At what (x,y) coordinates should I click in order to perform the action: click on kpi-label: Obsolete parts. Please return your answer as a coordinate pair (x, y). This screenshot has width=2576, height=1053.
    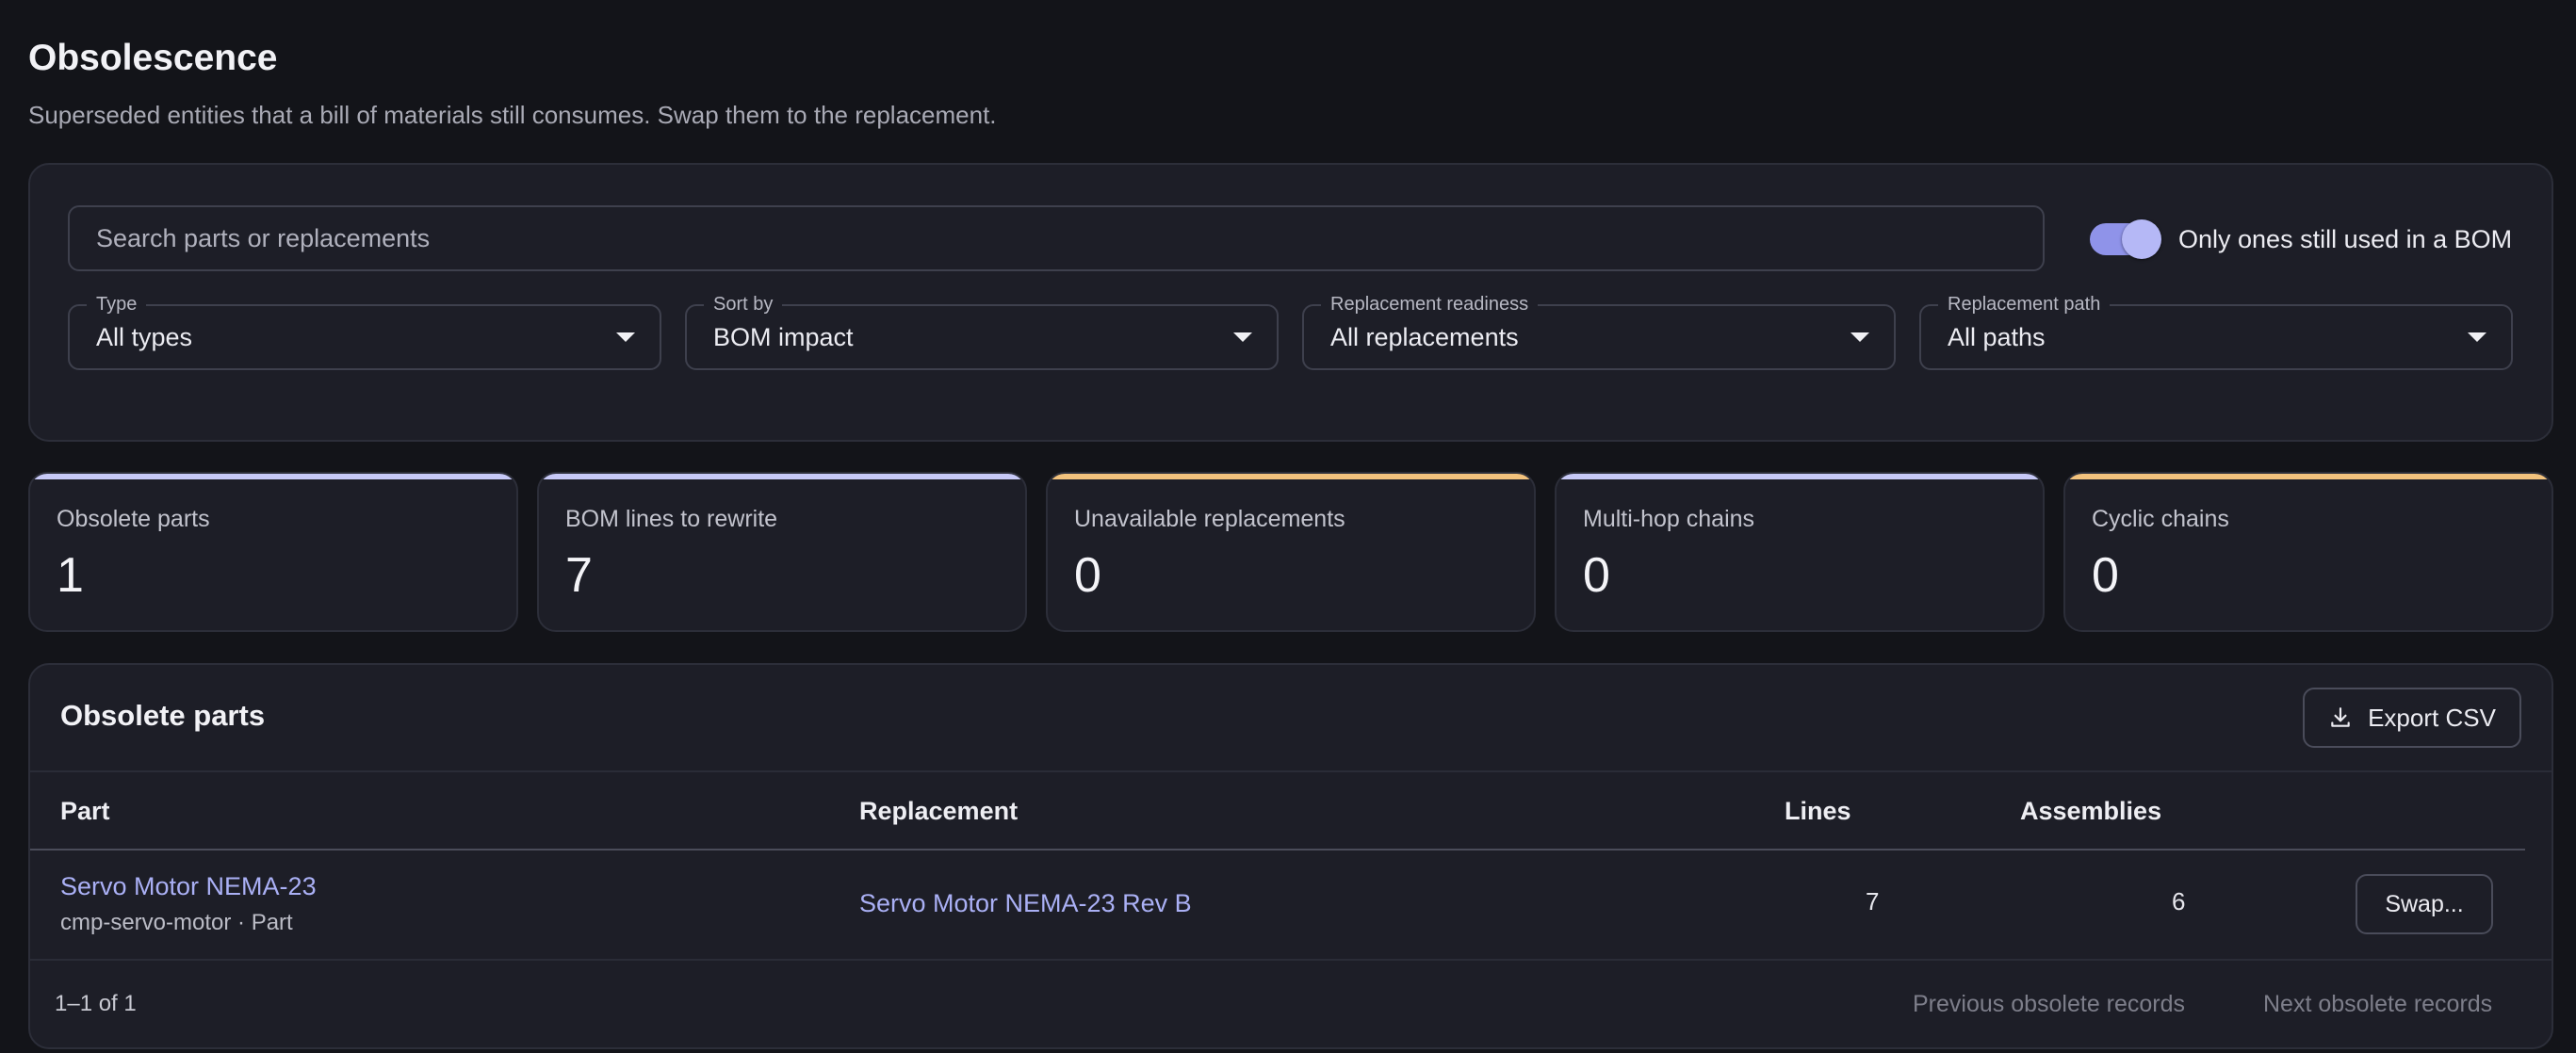
    Looking at the image, I should click on (133, 519).